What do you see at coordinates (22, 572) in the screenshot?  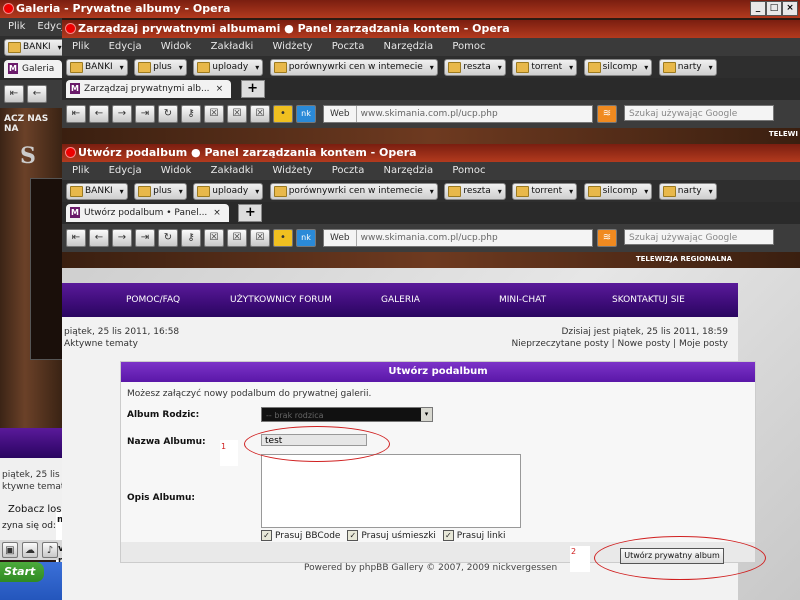 I see `start-button: Start` at bounding box center [22, 572].